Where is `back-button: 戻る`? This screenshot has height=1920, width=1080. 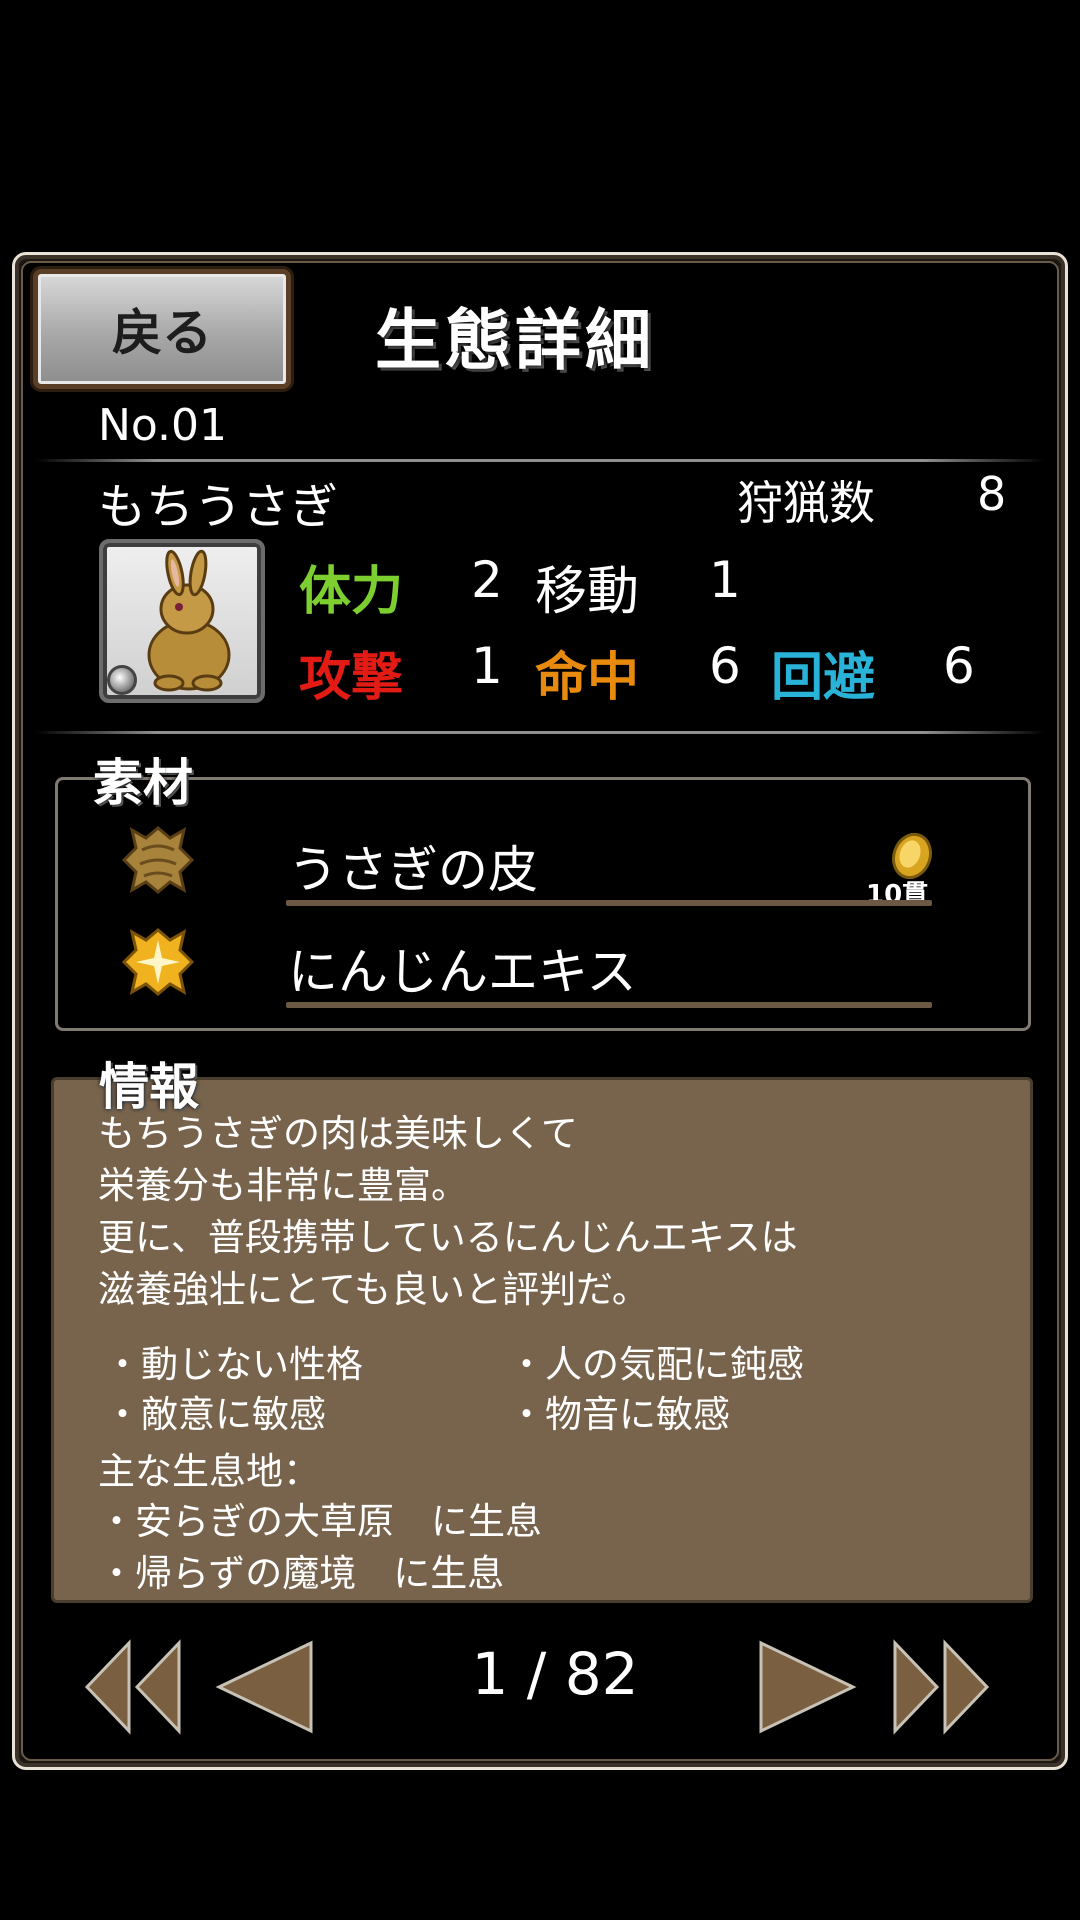 back-button: 戻る is located at coordinates (162, 329).